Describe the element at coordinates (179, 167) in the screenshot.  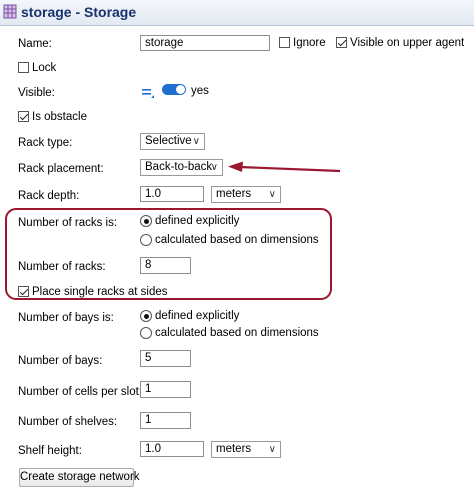
I see `rack-placement-value: Back-to-back` at that location.